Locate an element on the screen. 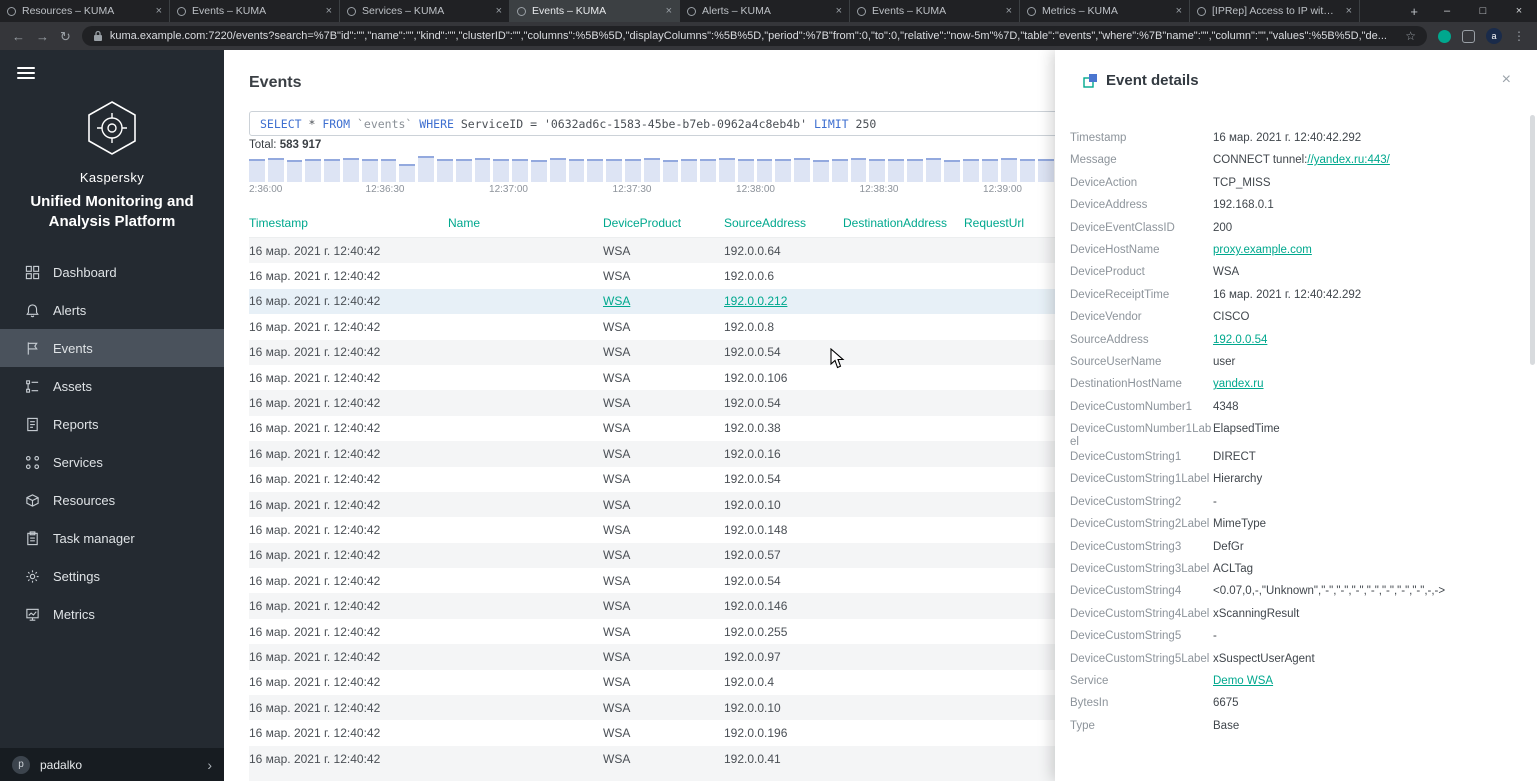  column-header-destinationaddress: DestinationAddress is located at coordinates (903, 223).